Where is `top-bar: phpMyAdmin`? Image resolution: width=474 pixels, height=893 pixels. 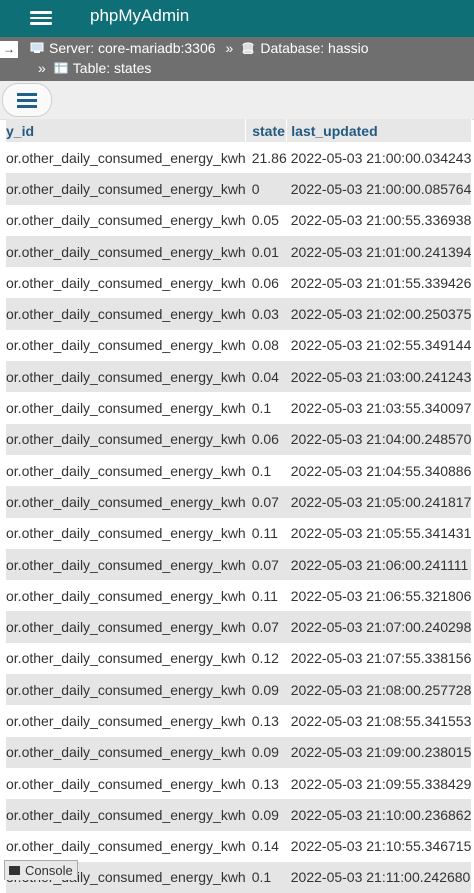
top-bar: phpMyAdmin is located at coordinates (237, 18).